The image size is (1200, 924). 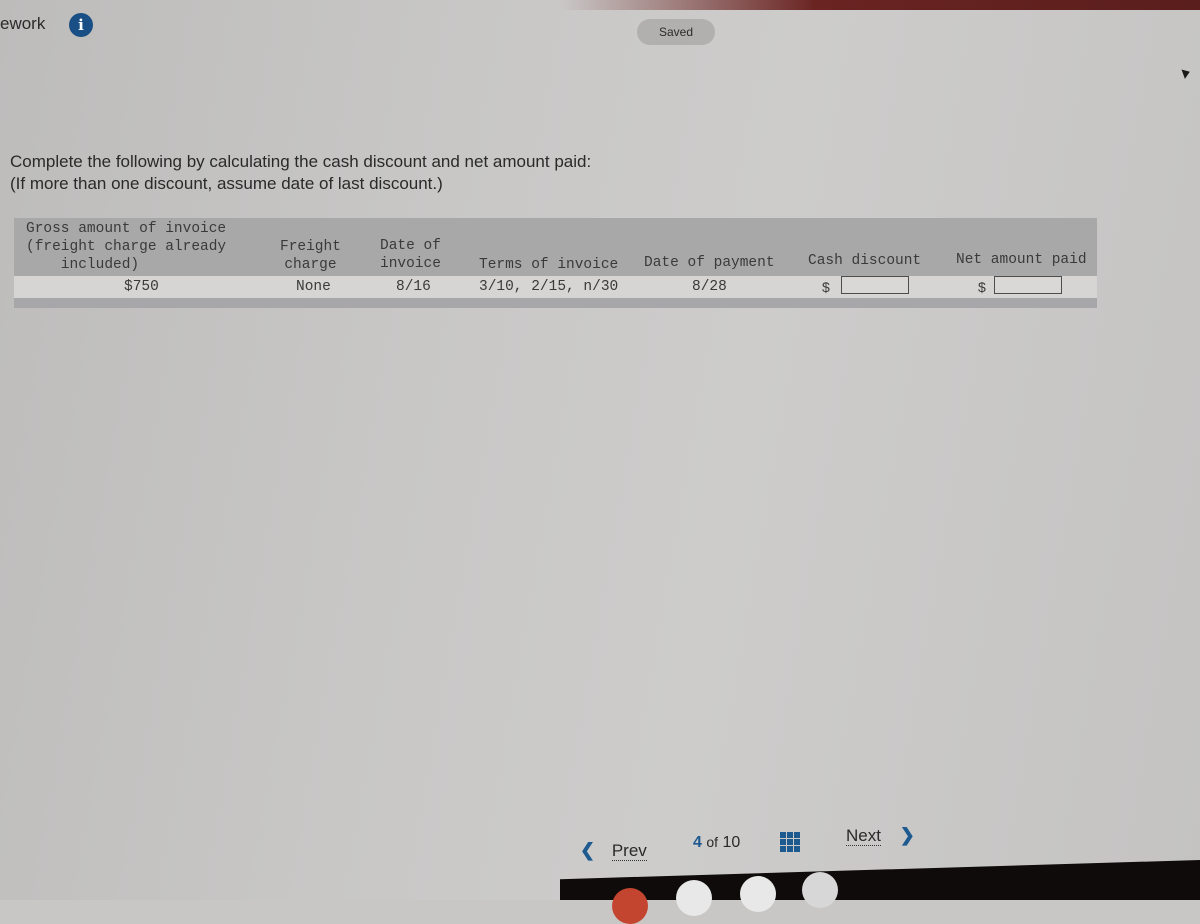 What do you see at coordinates (865, 261) in the screenshot?
I see `header-cash-discount: Cash discount` at bounding box center [865, 261].